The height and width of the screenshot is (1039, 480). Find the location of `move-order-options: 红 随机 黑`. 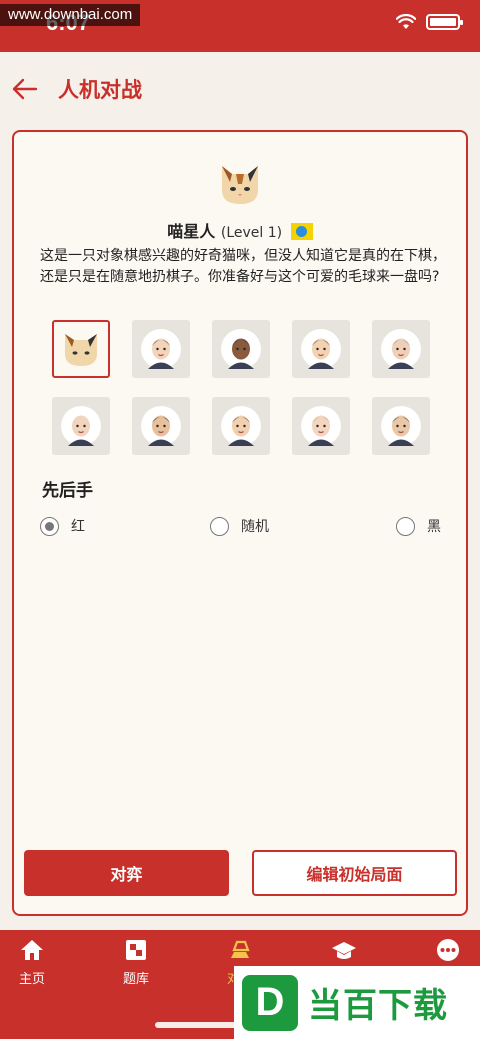

move-order-options: 红 随机 黑 is located at coordinates (245, 528).